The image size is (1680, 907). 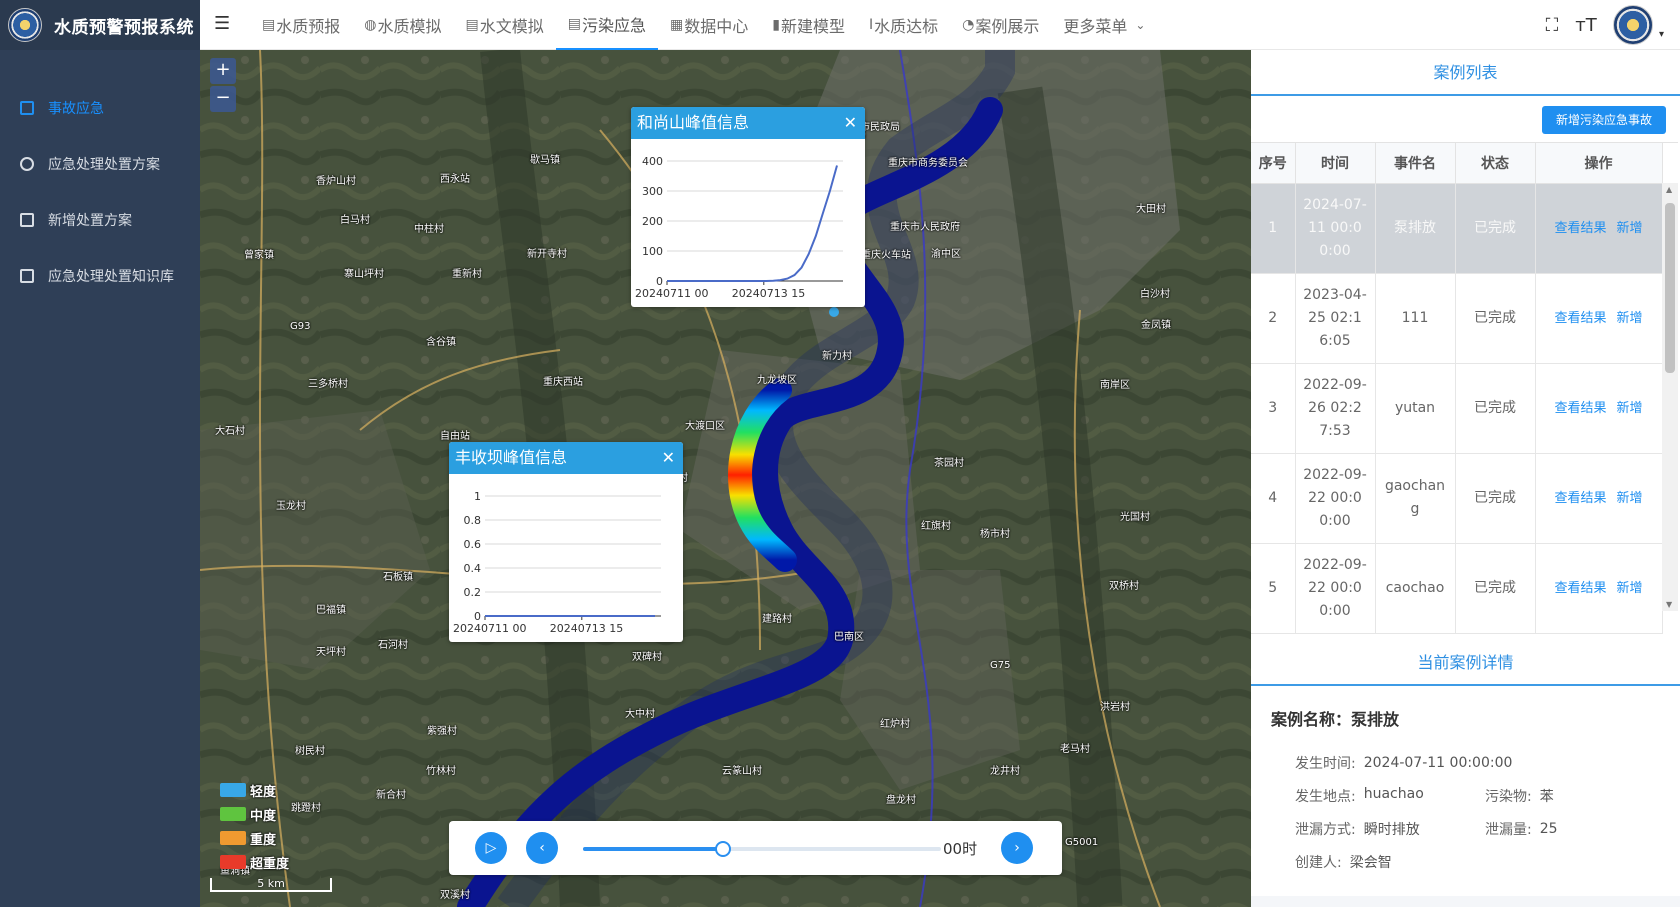 What do you see at coordinates (903, 25) in the screenshot?
I see `nav-item-6: Ⅰ 水质达标` at bounding box center [903, 25].